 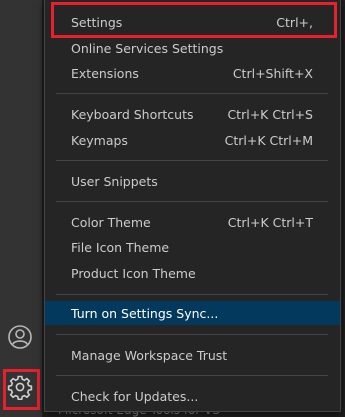 I want to click on menu-item-label: Extensions, so click(x=105, y=73).